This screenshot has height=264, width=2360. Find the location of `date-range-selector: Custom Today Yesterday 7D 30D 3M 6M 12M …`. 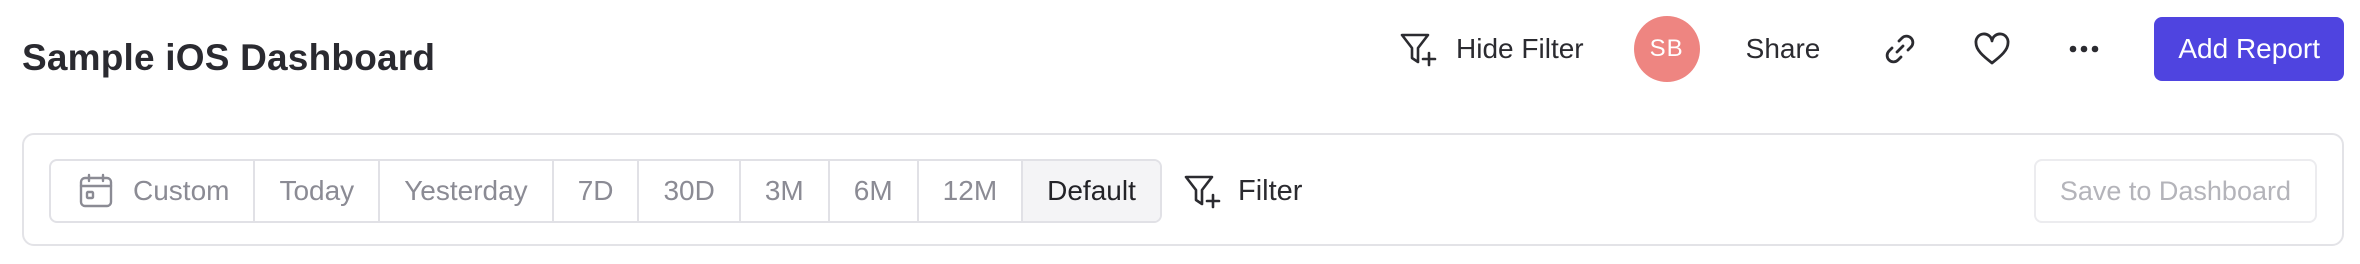

date-range-selector: Custom Today Yesterday 7D 30D 3M 6M 12M … is located at coordinates (605, 191).